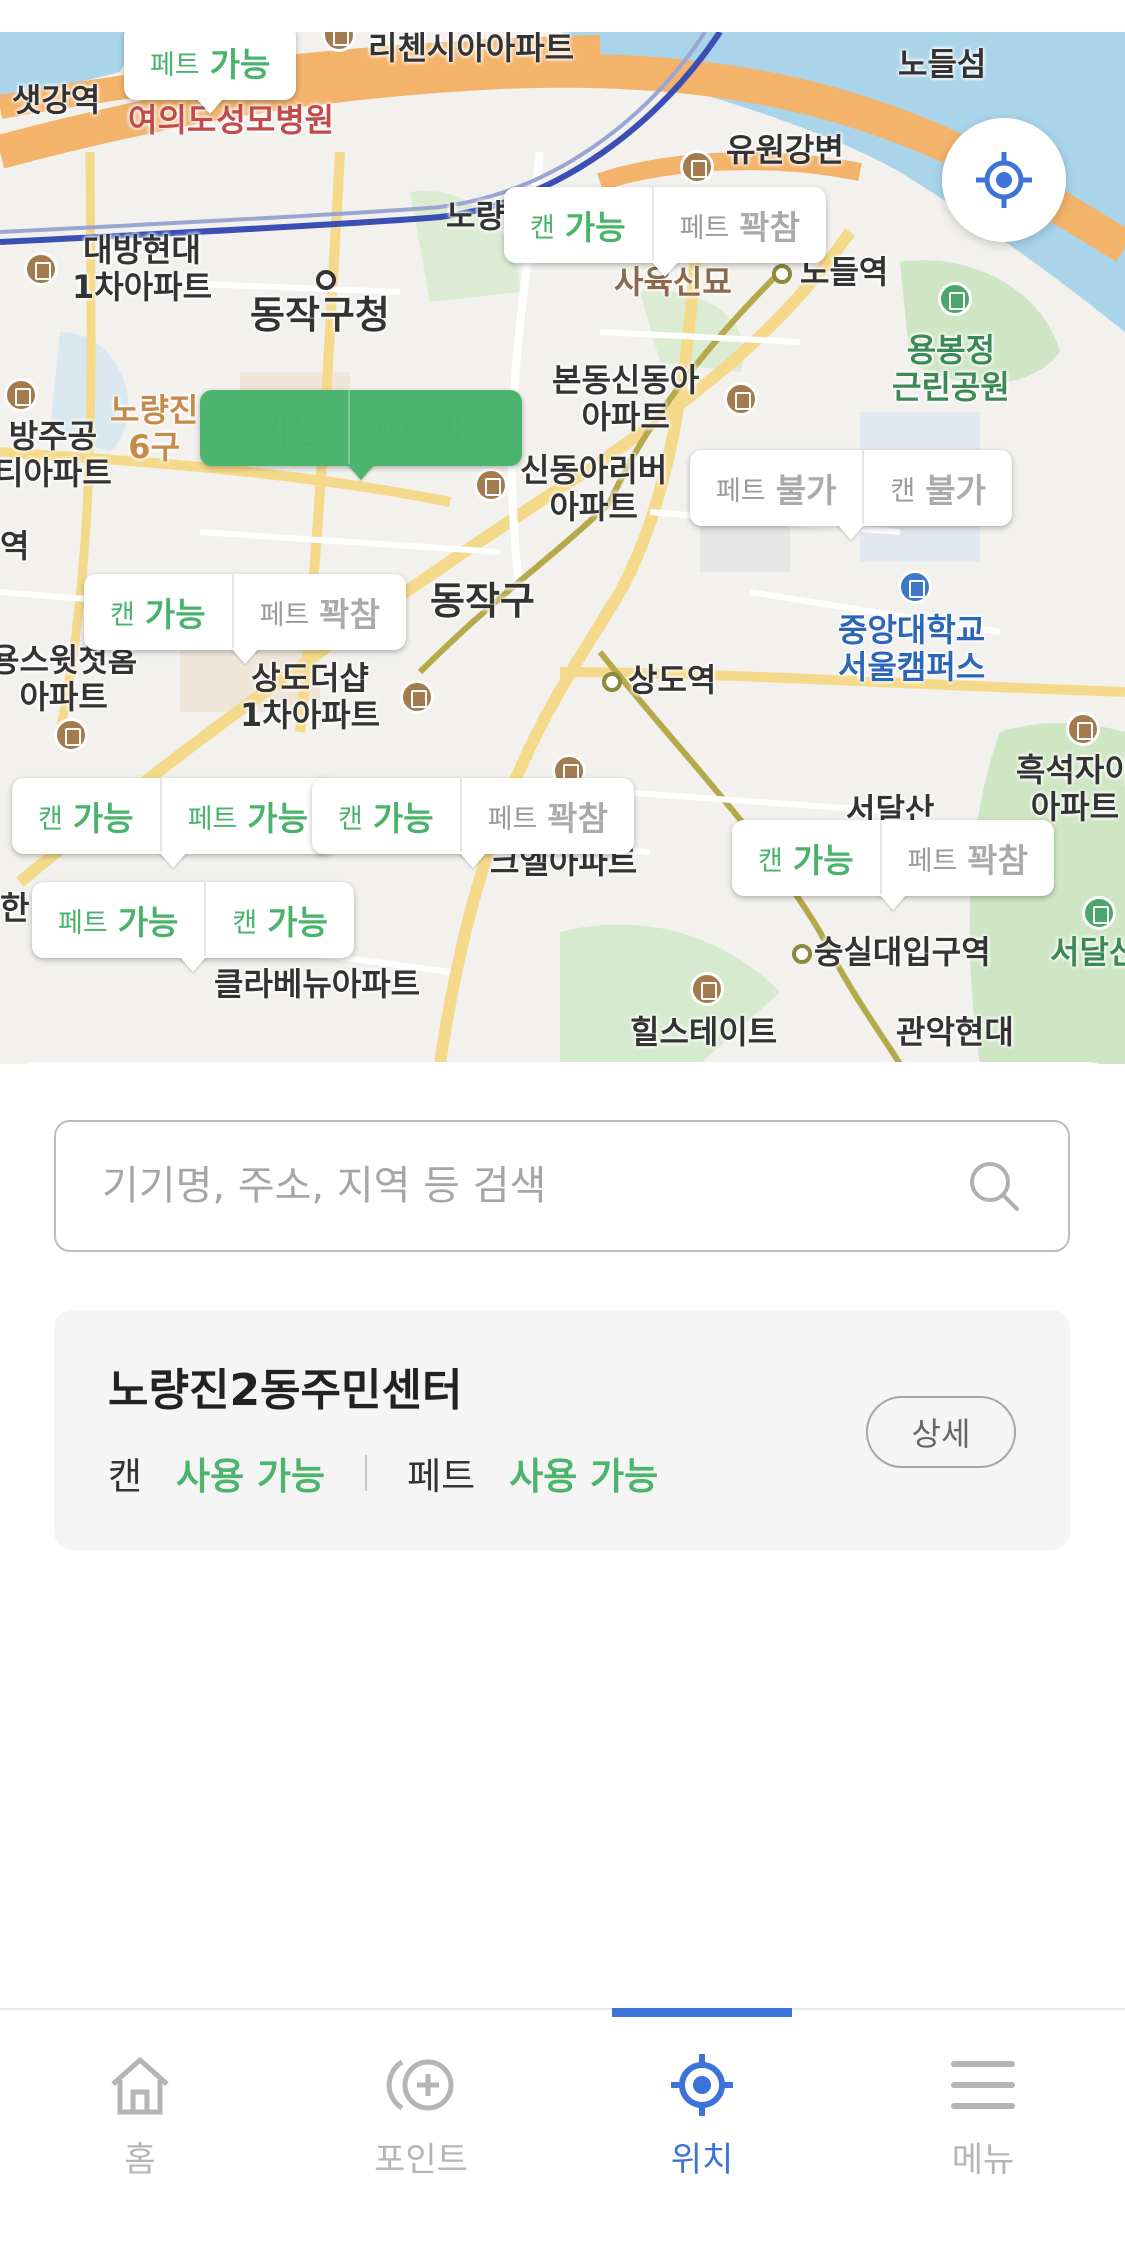 This screenshot has height=2243, width=1125. I want to click on crosshair-locate-icon, so click(1004, 180).